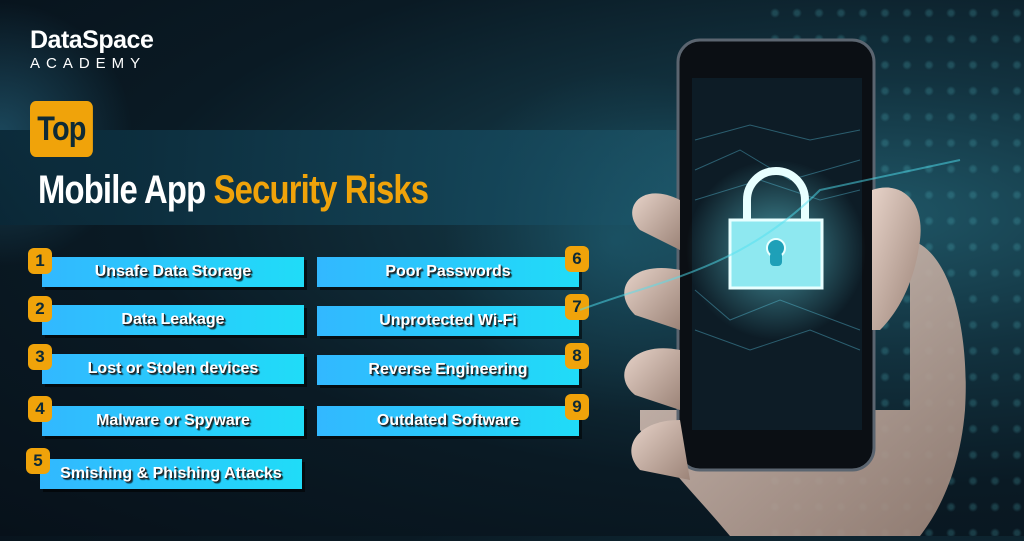 The width and height of the screenshot is (1024, 541). I want to click on risk-item-5: Smishing & Phishing Attacks, so click(171, 474).